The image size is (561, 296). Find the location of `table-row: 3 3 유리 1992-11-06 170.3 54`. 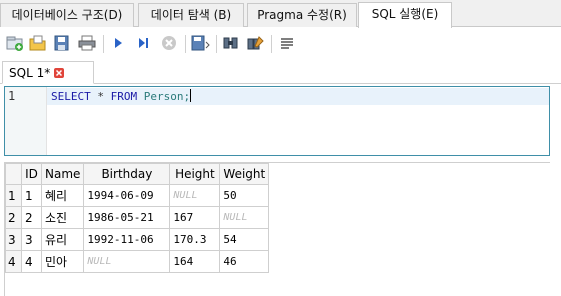

table-row: 3 3 유리 1992-11-06 170.3 54 is located at coordinates (137, 239).